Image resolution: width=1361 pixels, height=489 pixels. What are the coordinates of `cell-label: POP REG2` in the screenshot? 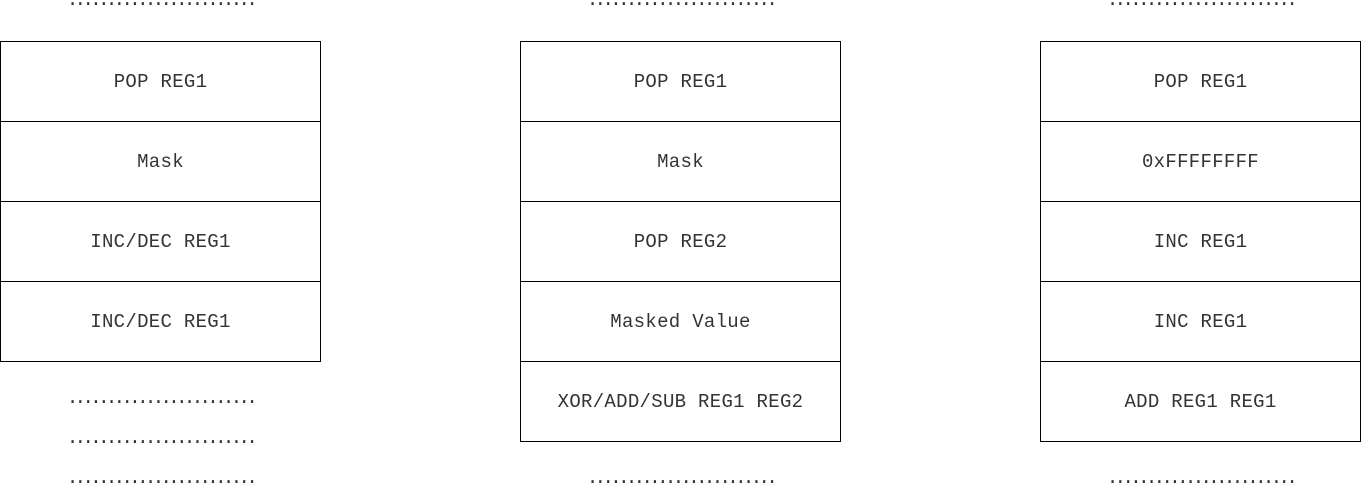 It's located at (680, 241).